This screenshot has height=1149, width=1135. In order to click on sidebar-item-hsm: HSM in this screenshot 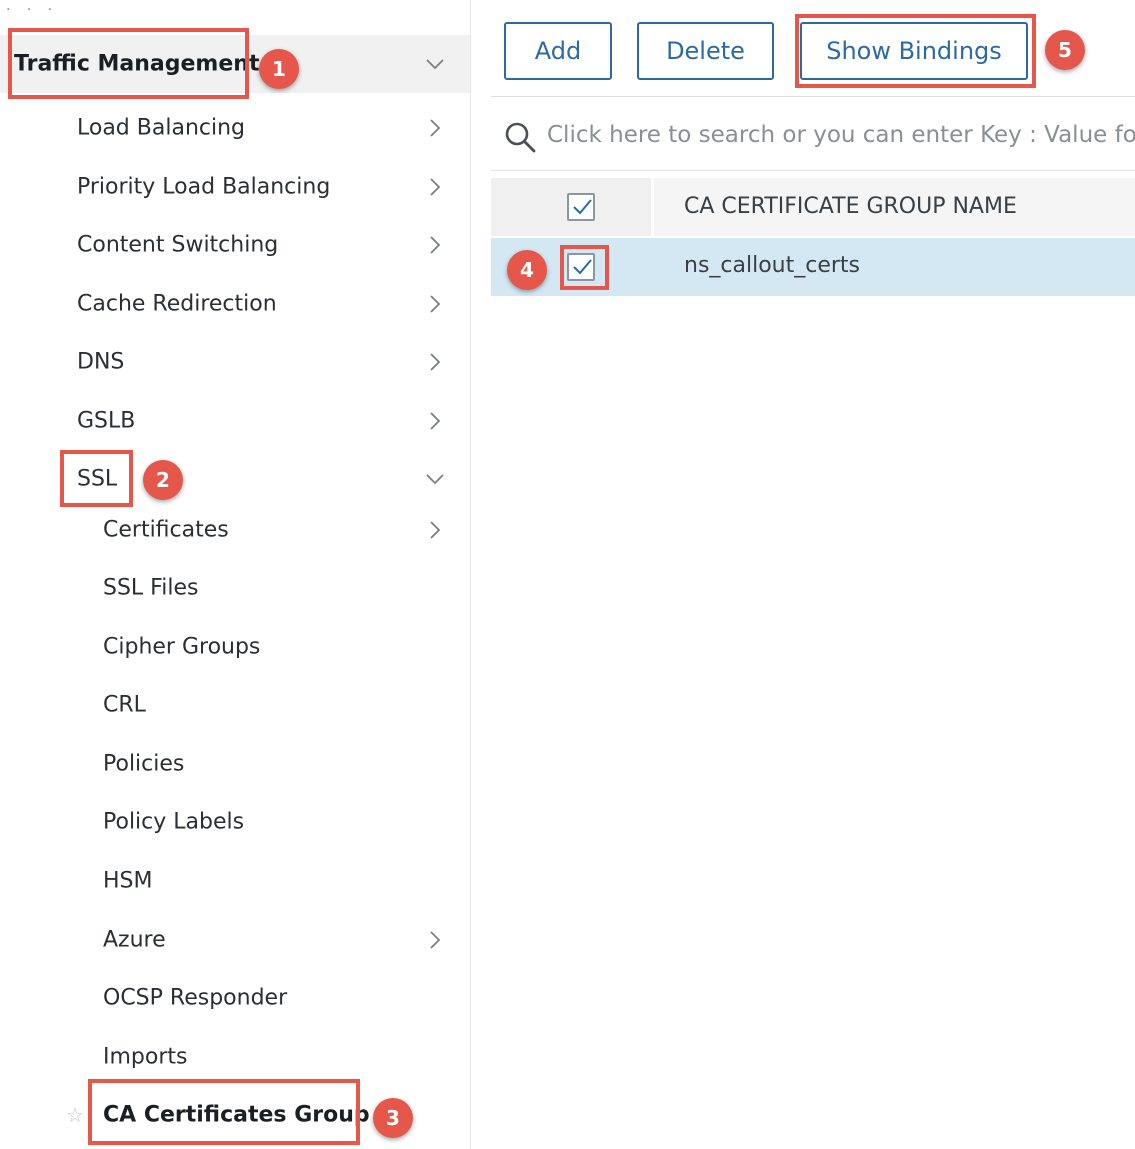, I will do `click(235, 881)`.